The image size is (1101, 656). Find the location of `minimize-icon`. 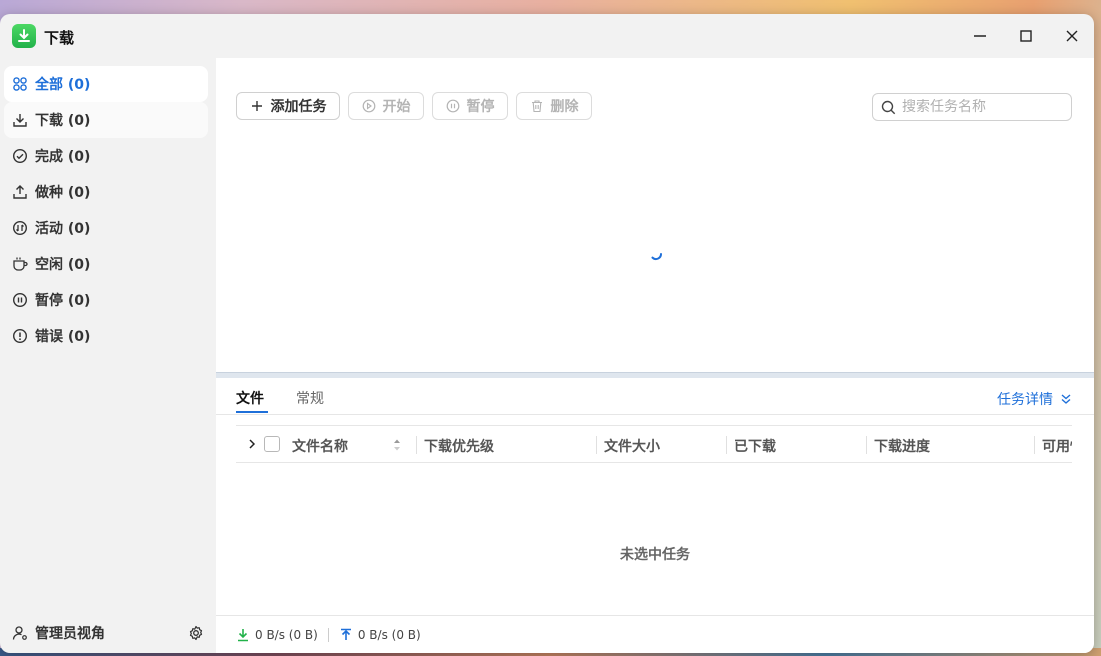

minimize-icon is located at coordinates (980, 36).